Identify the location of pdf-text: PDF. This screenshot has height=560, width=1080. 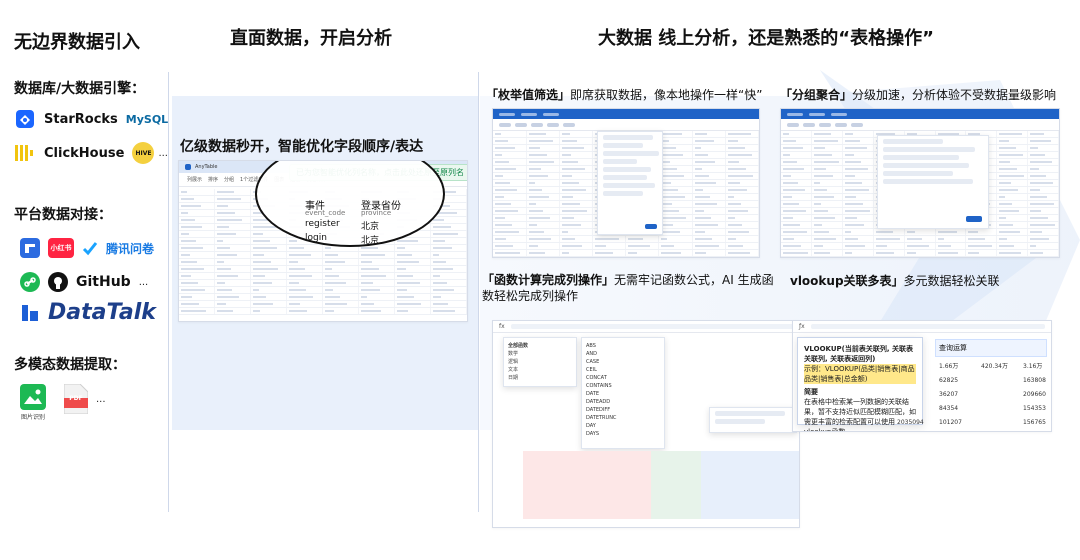
(76, 398).